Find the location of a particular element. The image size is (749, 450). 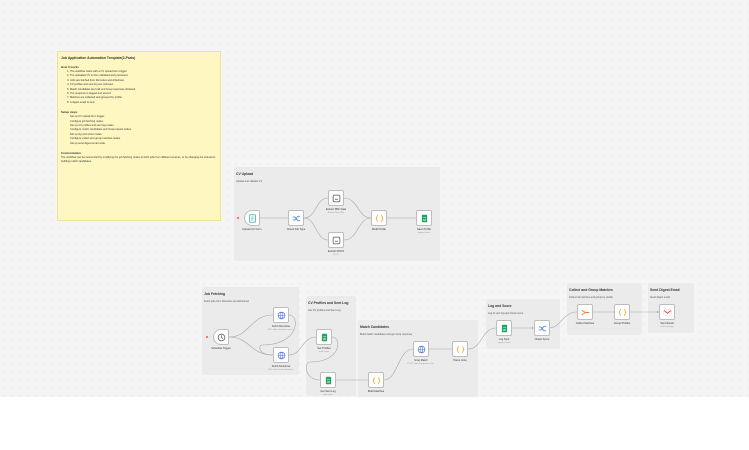

node-label: Group Profiles is located at coordinates (622, 323).